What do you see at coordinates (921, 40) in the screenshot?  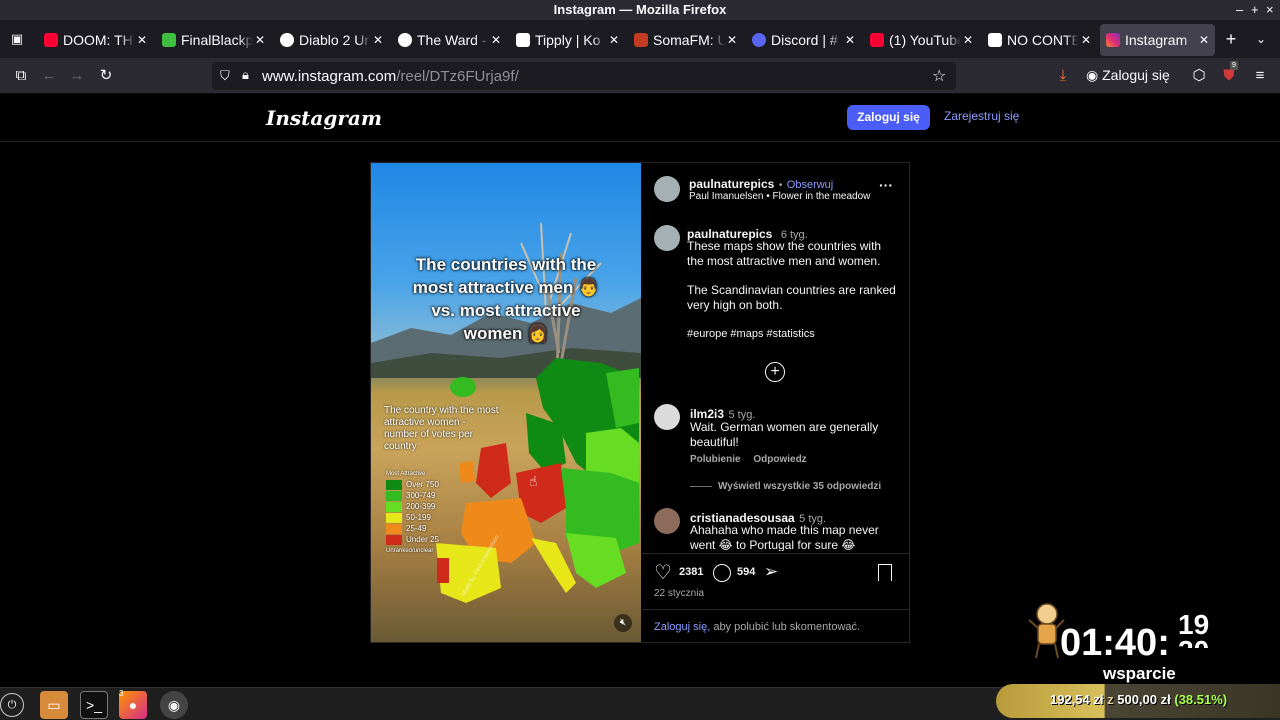 I see `tab-youtube: (1) YouTube ✕` at bounding box center [921, 40].